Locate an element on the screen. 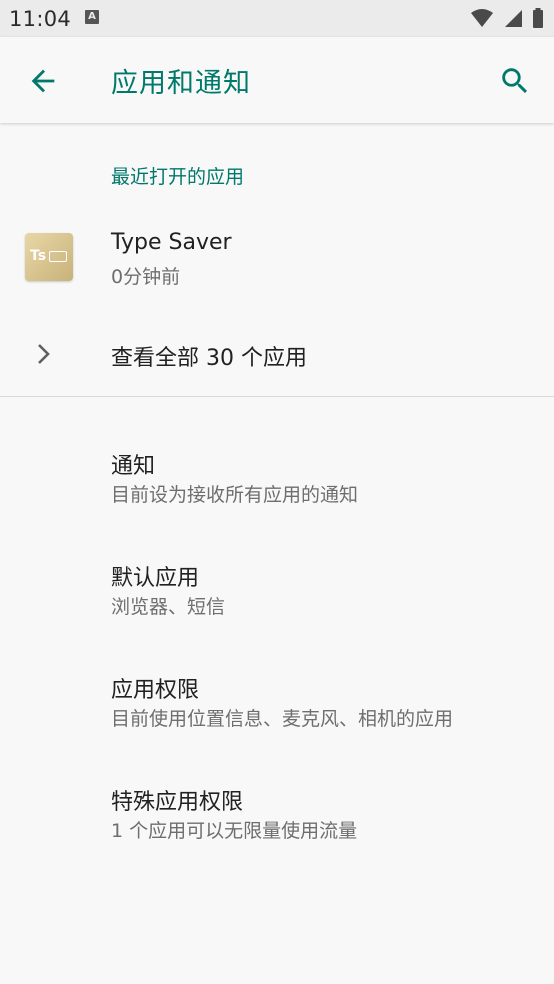 The height and width of the screenshot is (984, 554). settings-item-summary: 目前设为接收所有应用的通知 is located at coordinates (235, 495).